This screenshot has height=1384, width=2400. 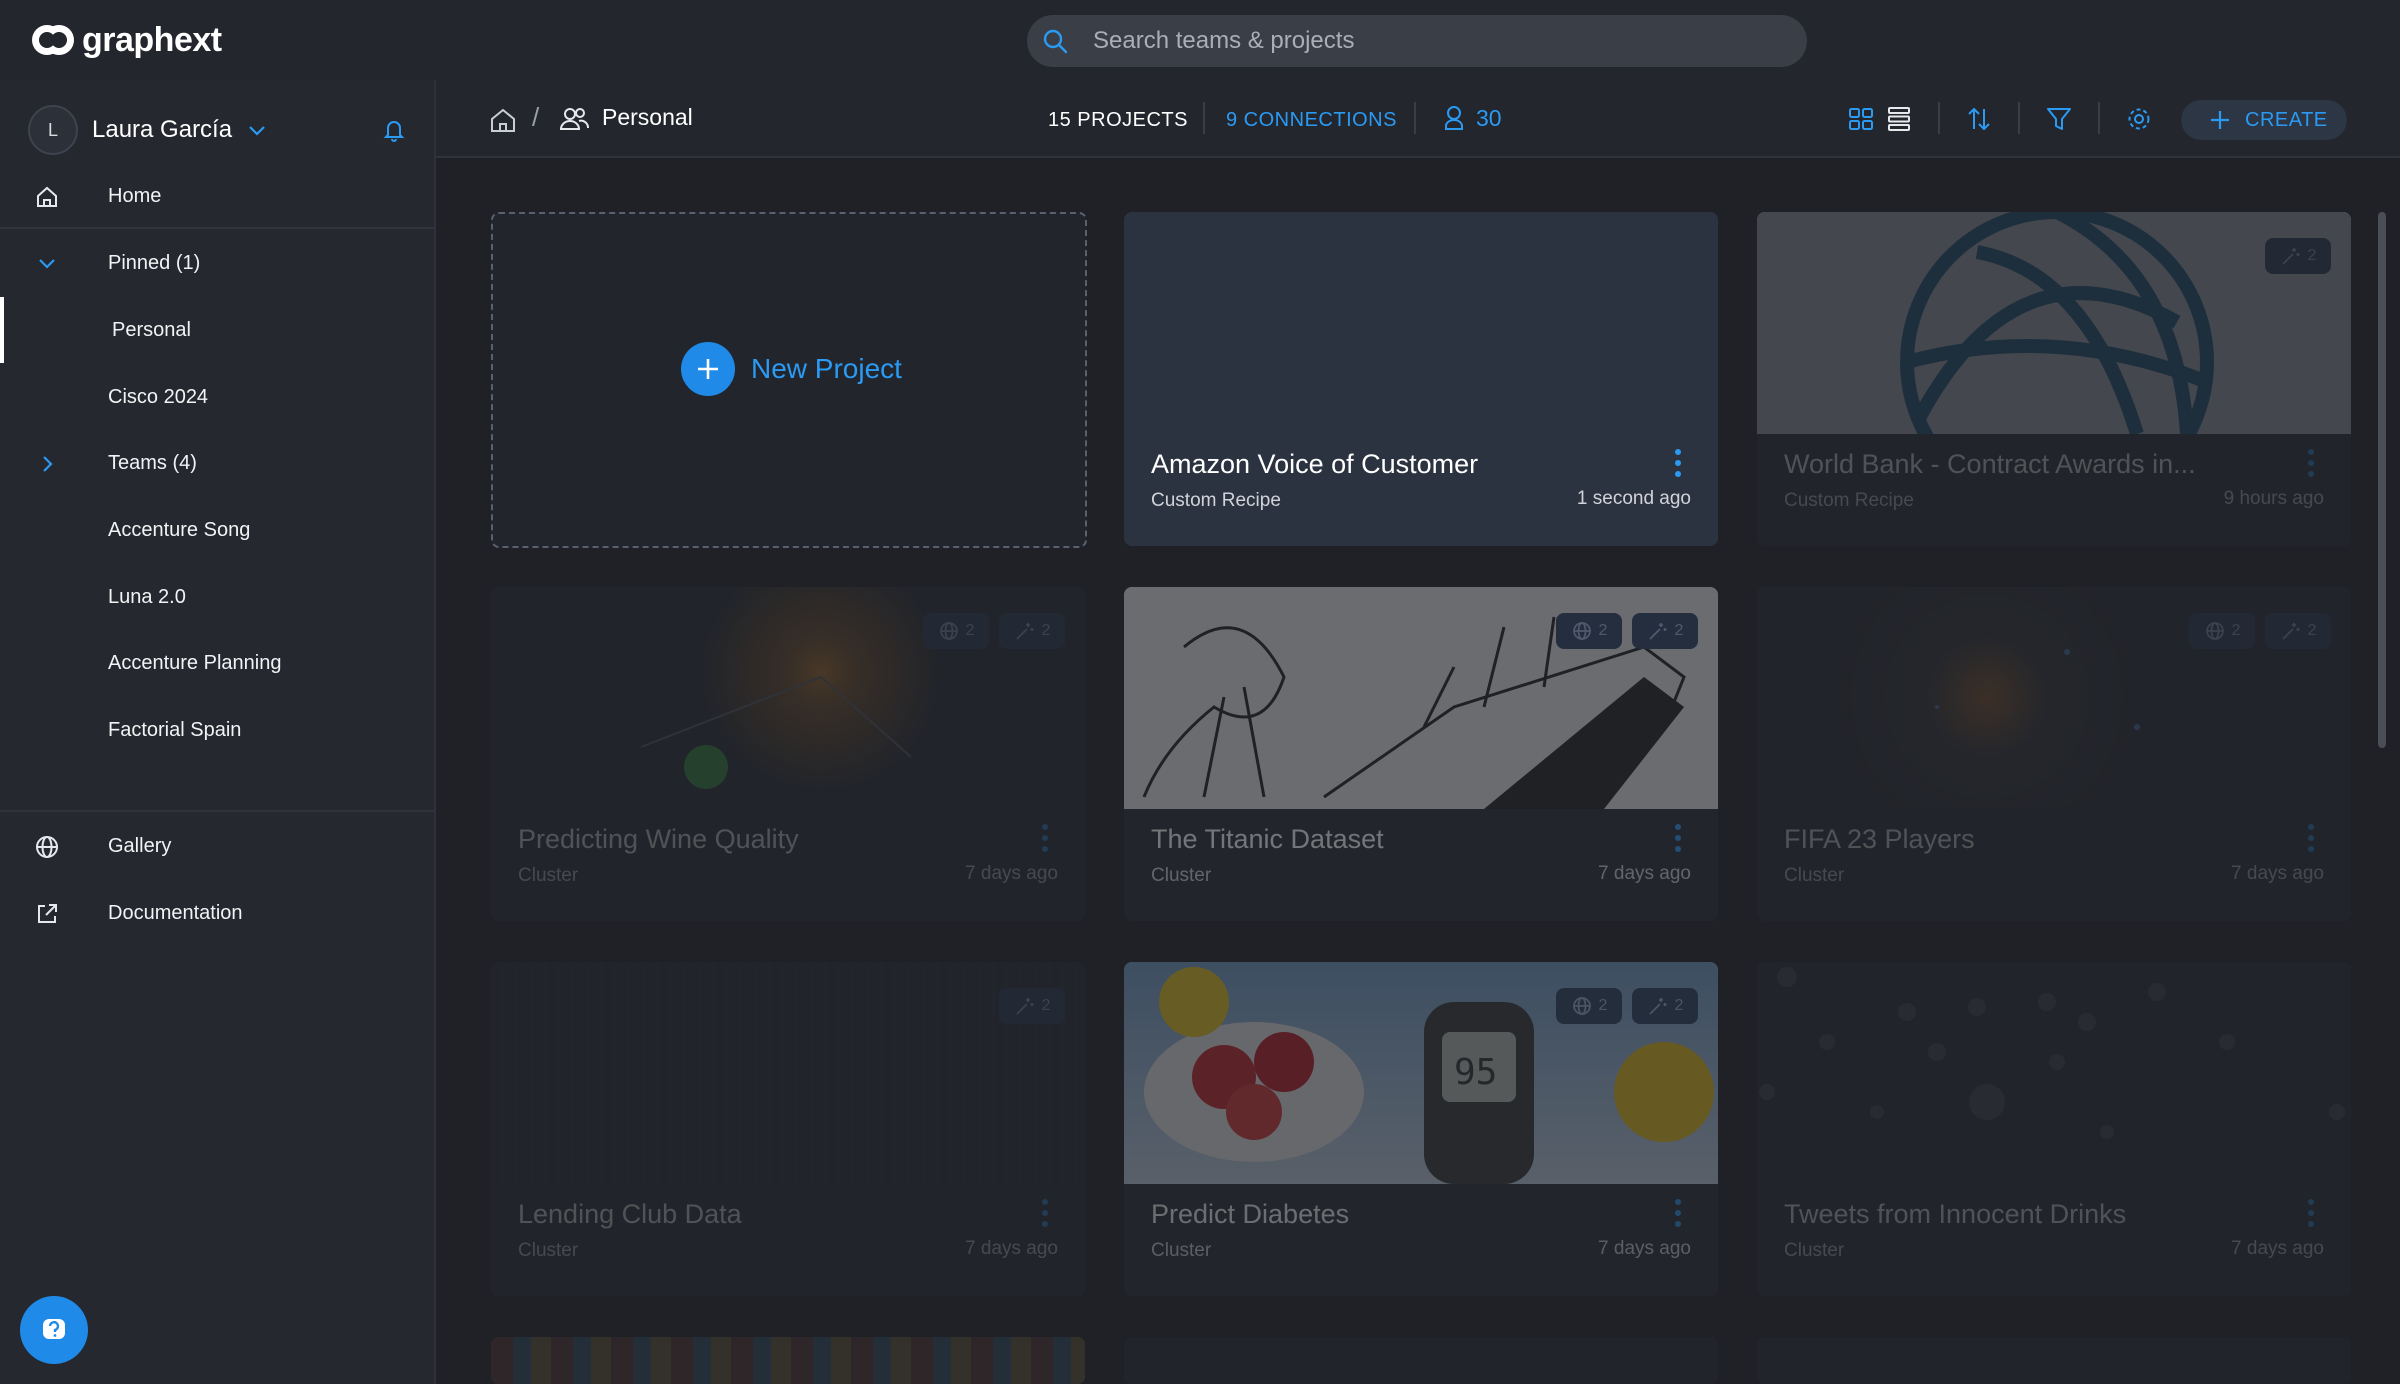 What do you see at coordinates (179, 529) in the screenshot?
I see `sidebar-item-label: Accenture Song` at bounding box center [179, 529].